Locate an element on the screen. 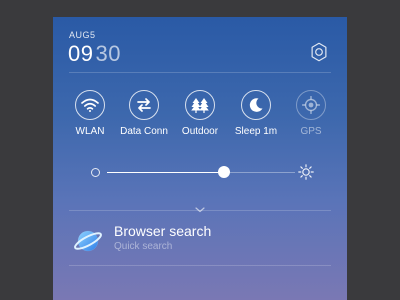 This screenshot has height=300, width=400. toggle-wlan-circle is located at coordinates (90, 105).